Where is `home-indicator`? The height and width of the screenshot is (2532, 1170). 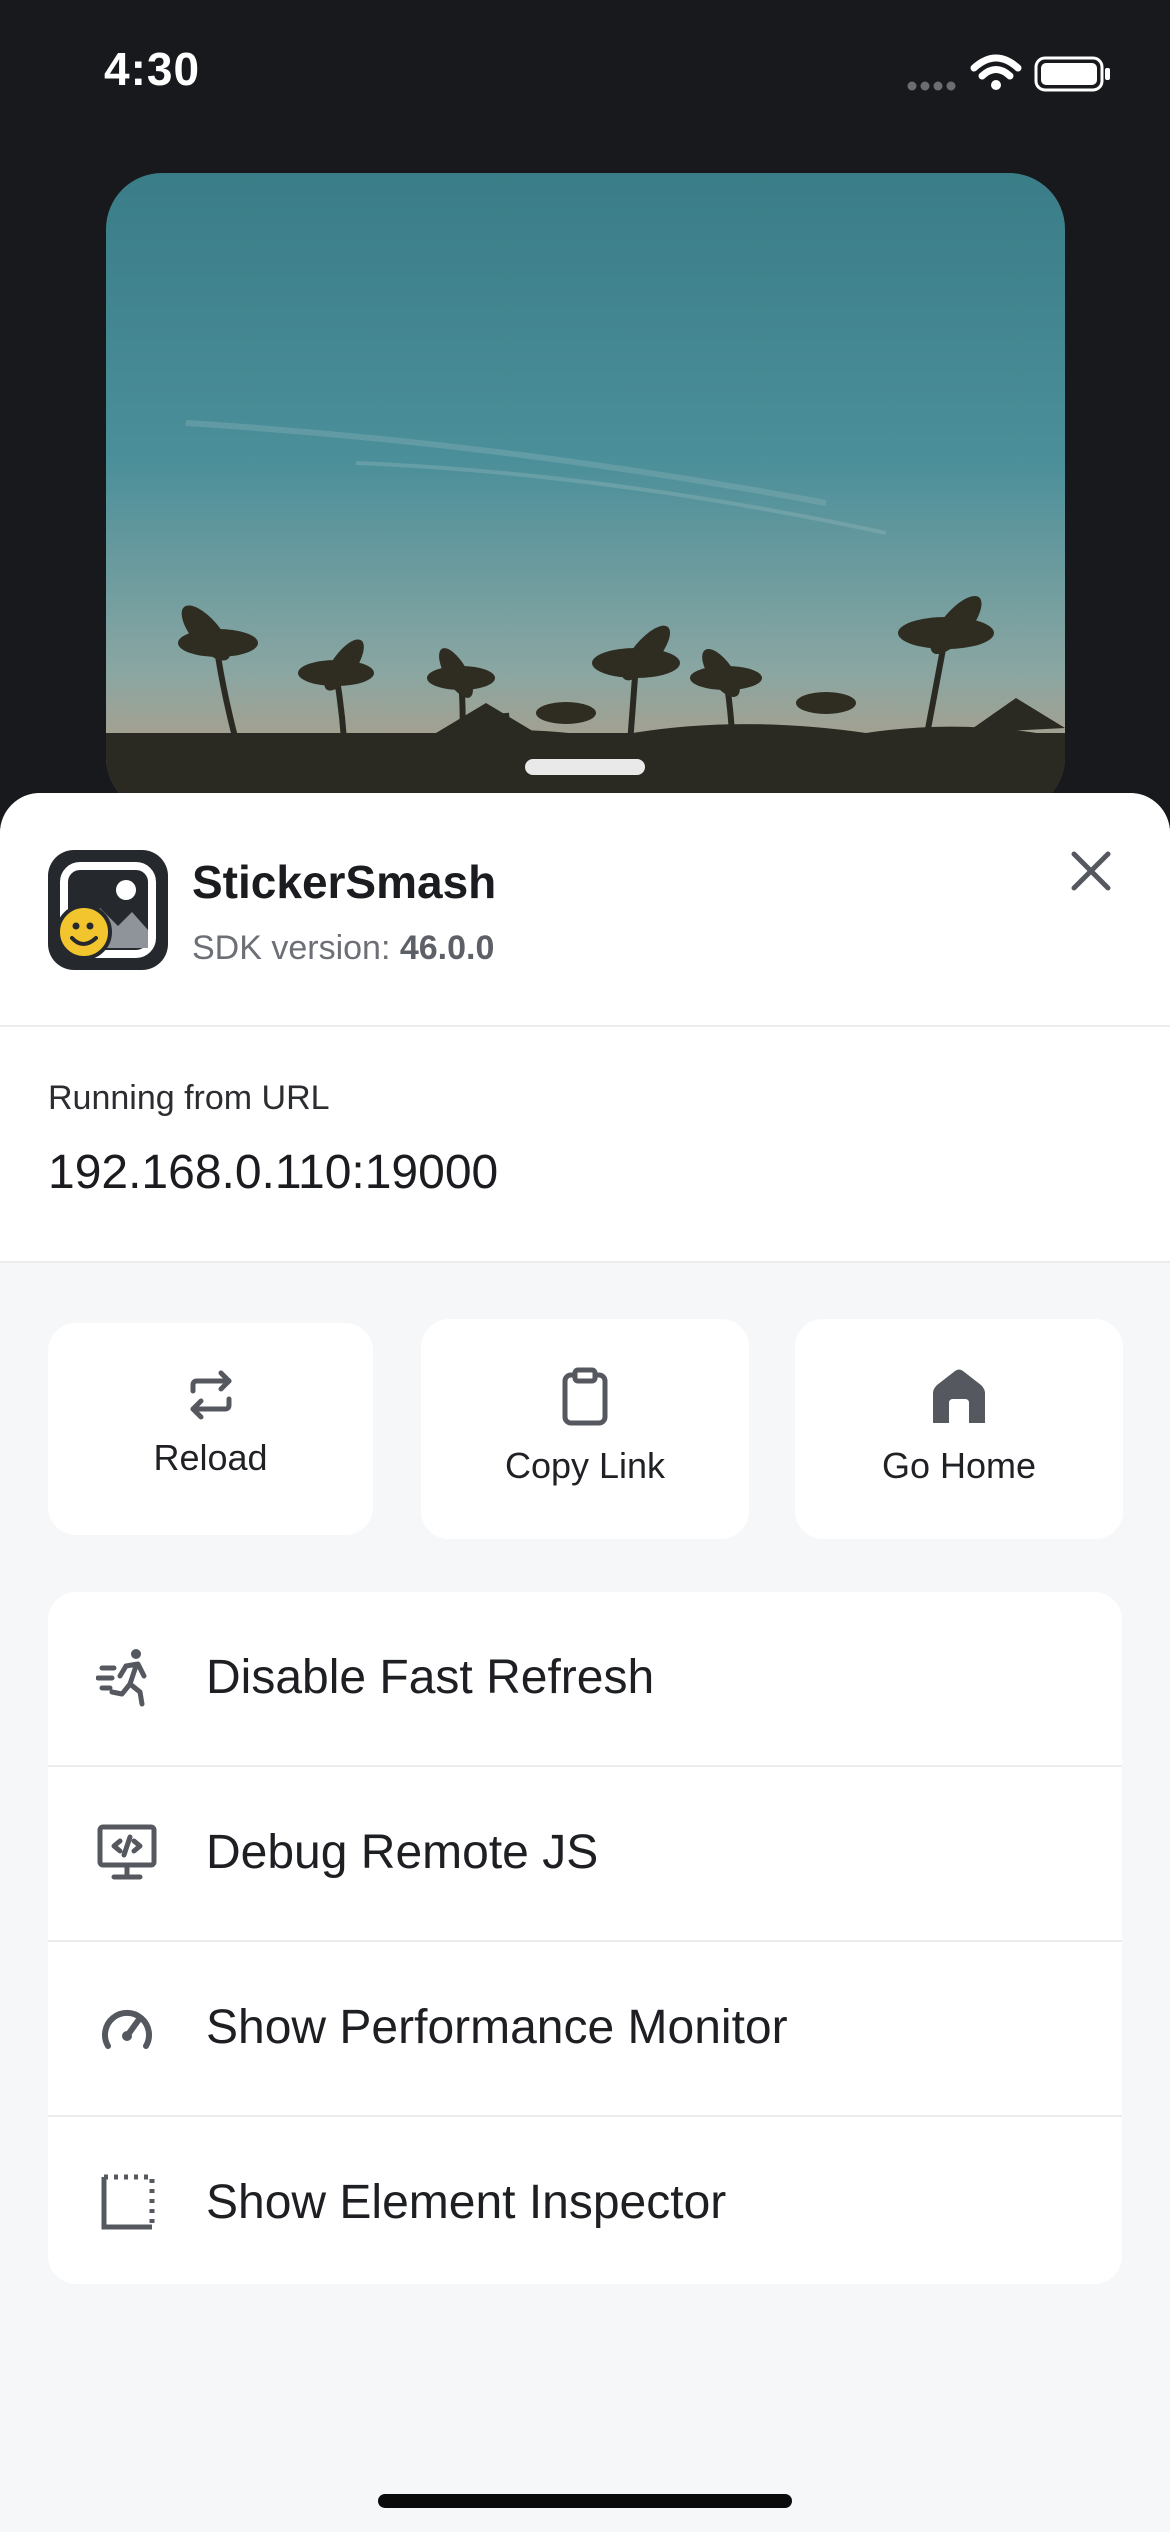
home-indicator is located at coordinates (585, 2501).